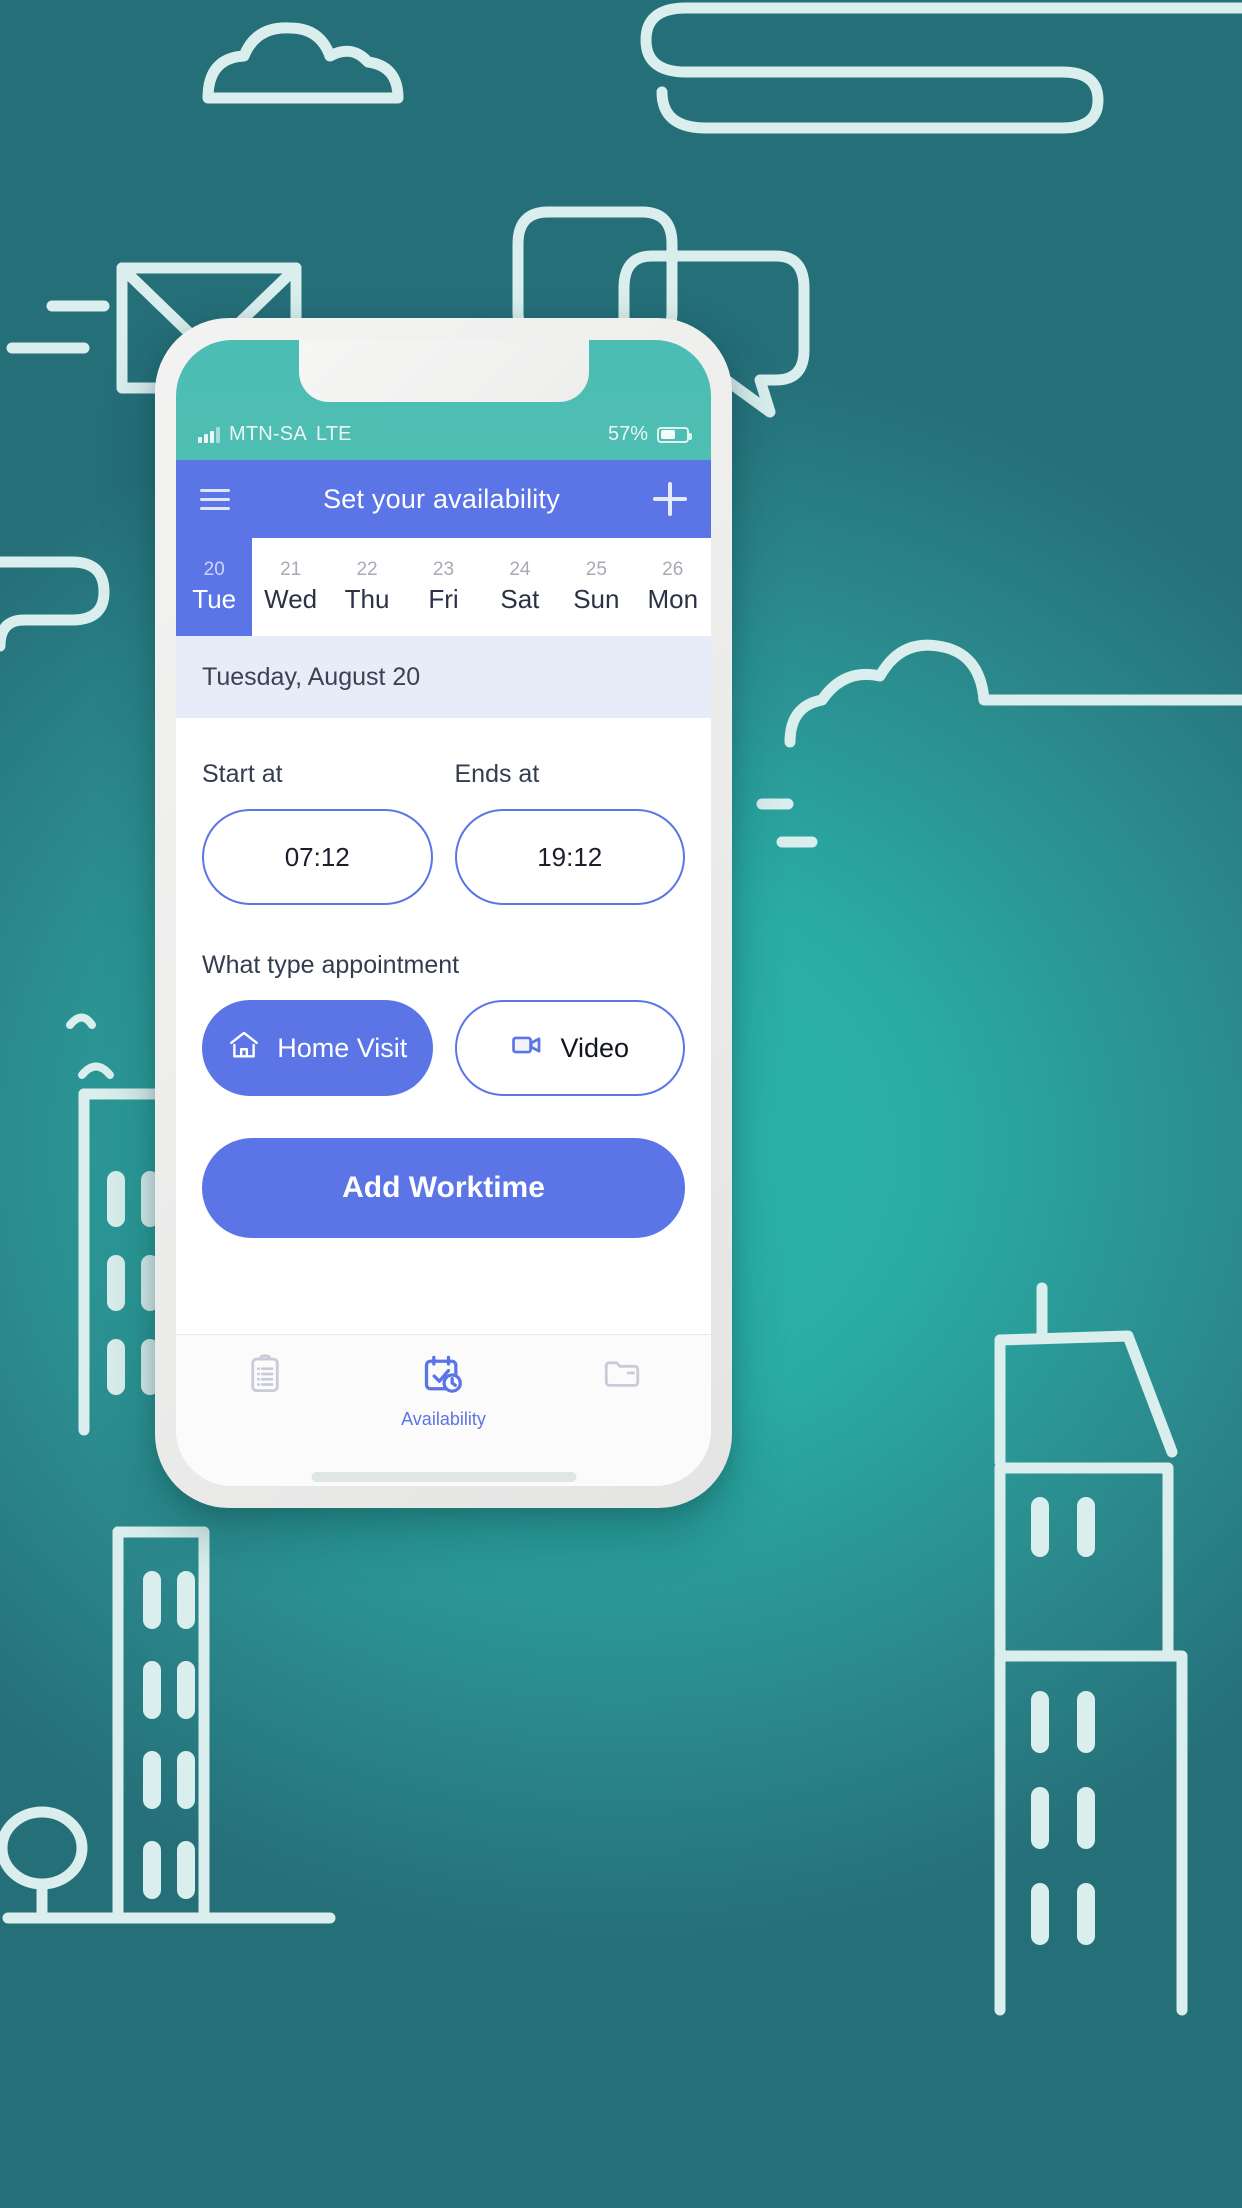 This screenshot has height=2208, width=1242. Describe the element at coordinates (268, 434) in the screenshot. I see `carrier-label: MTN-SA` at that location.